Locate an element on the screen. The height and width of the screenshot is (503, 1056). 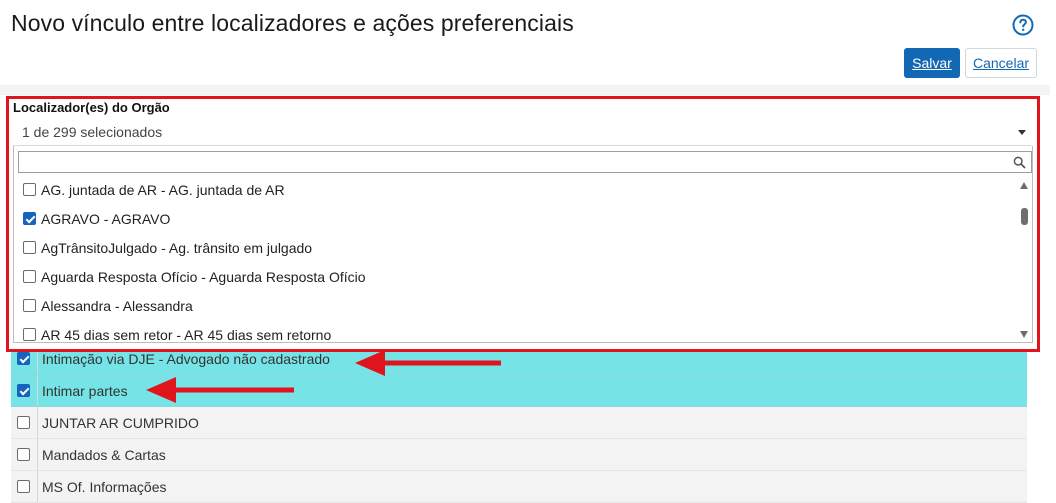
table-row: Mandados & Cartas is located at coordinates (519, 455).